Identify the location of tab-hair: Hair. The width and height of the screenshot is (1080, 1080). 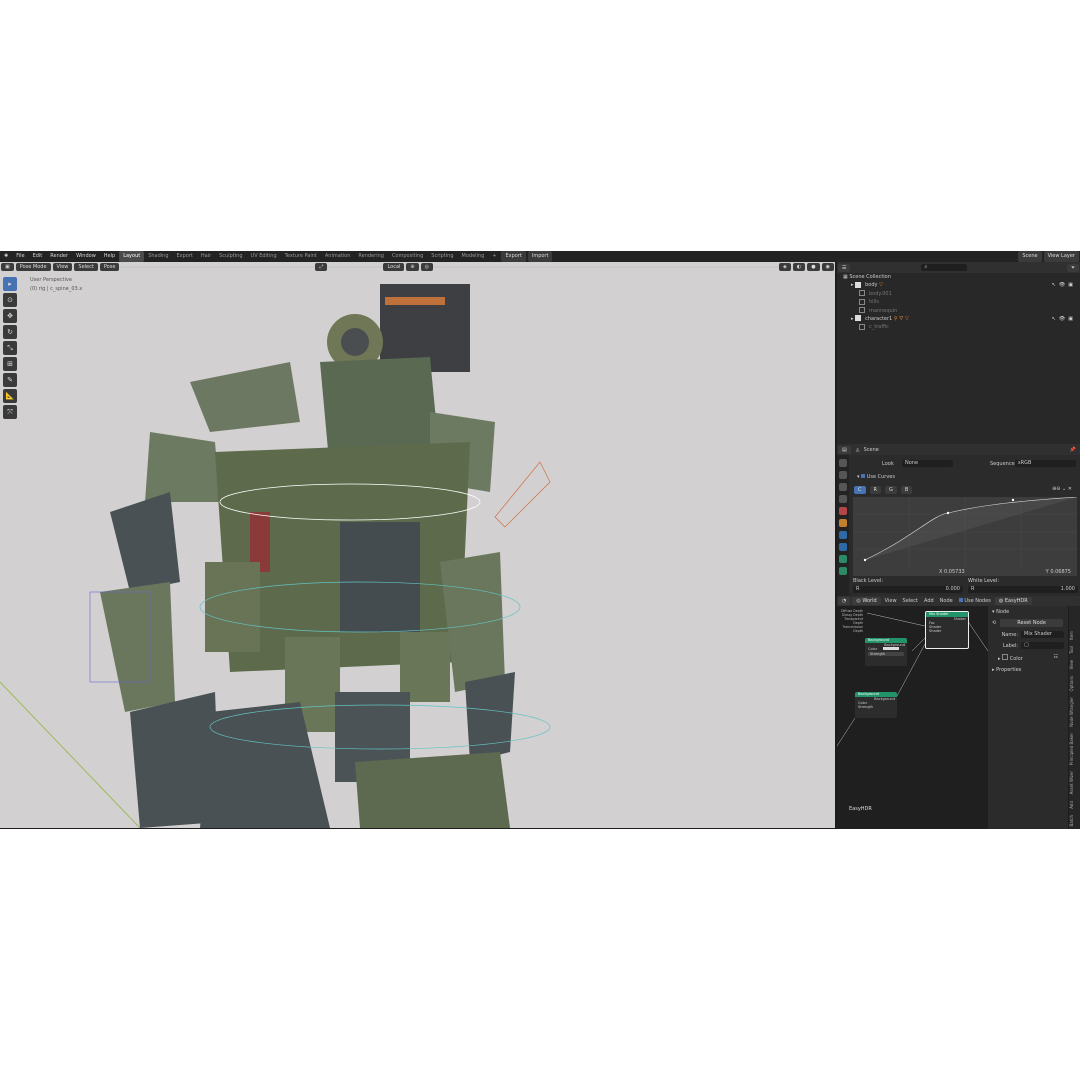
(206, 256).